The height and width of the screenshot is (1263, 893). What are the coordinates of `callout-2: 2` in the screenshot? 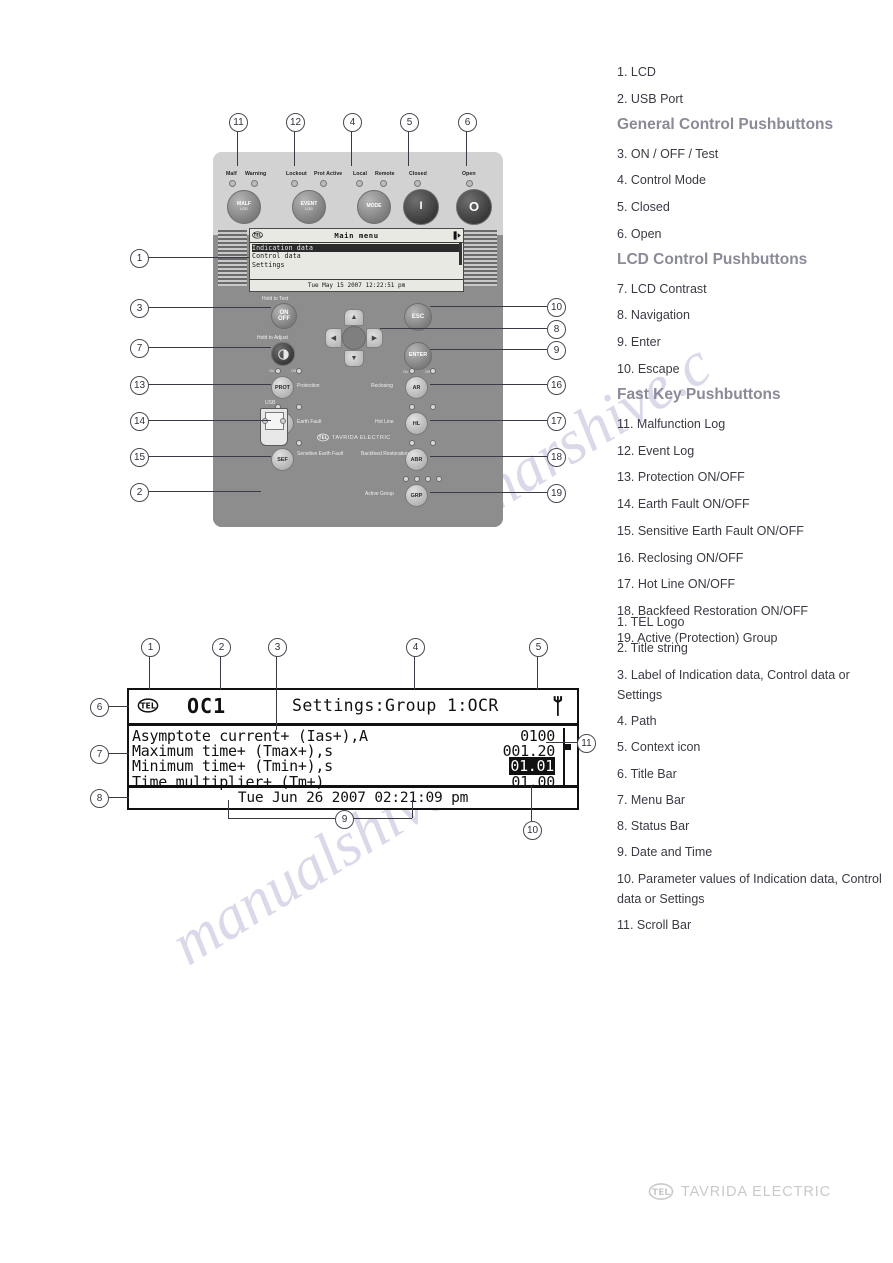 It's located at (139, 492).